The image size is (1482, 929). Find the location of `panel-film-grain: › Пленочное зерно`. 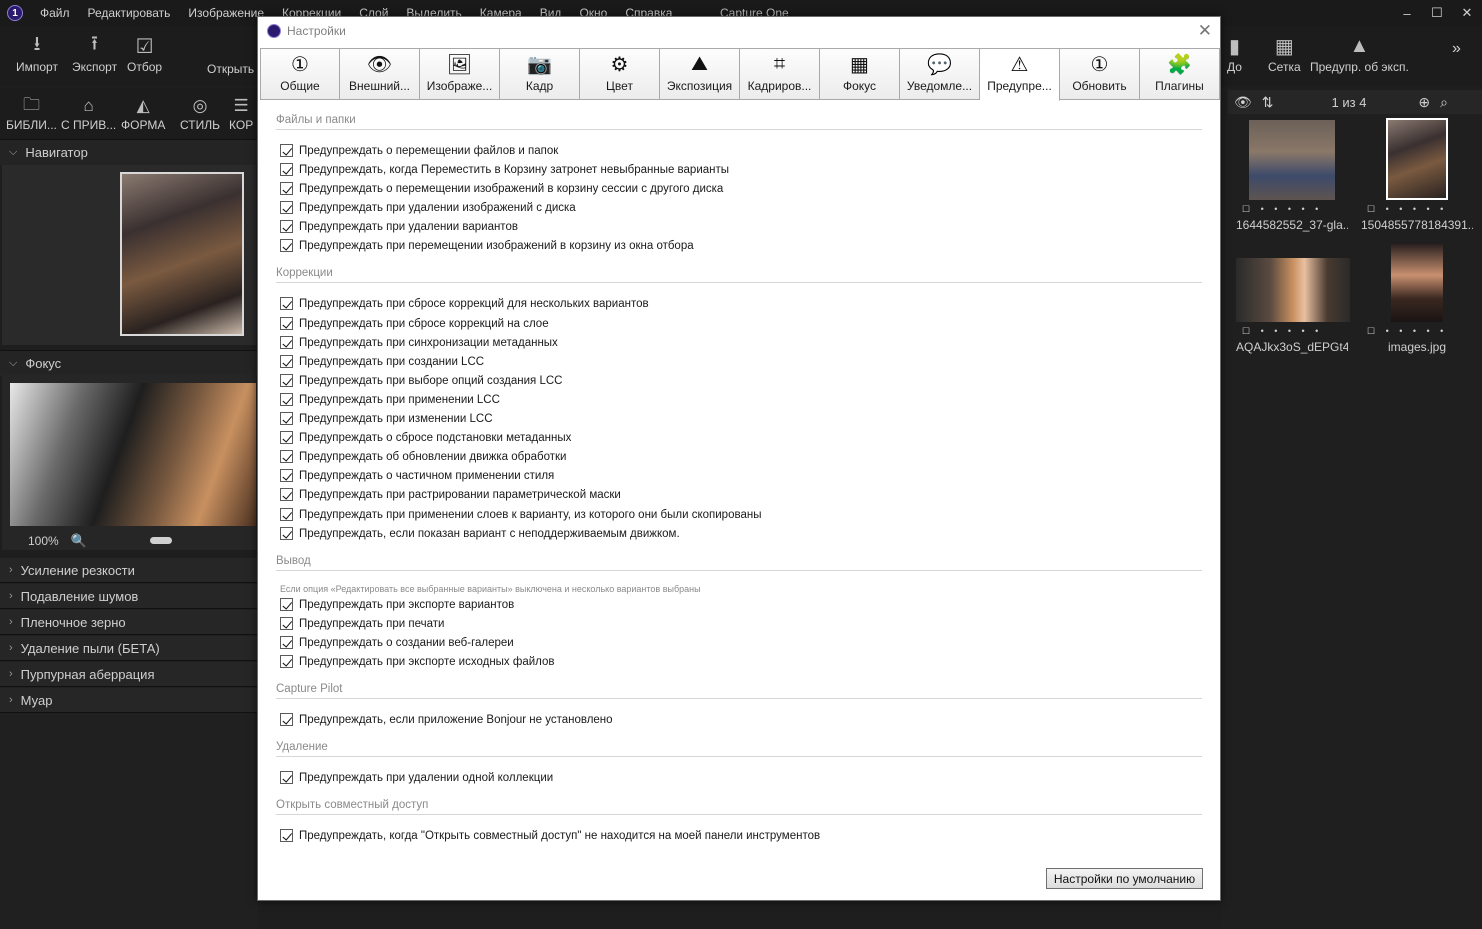

panel-film-grain: › Пленочное зерно is located at coordinates (129, 622).